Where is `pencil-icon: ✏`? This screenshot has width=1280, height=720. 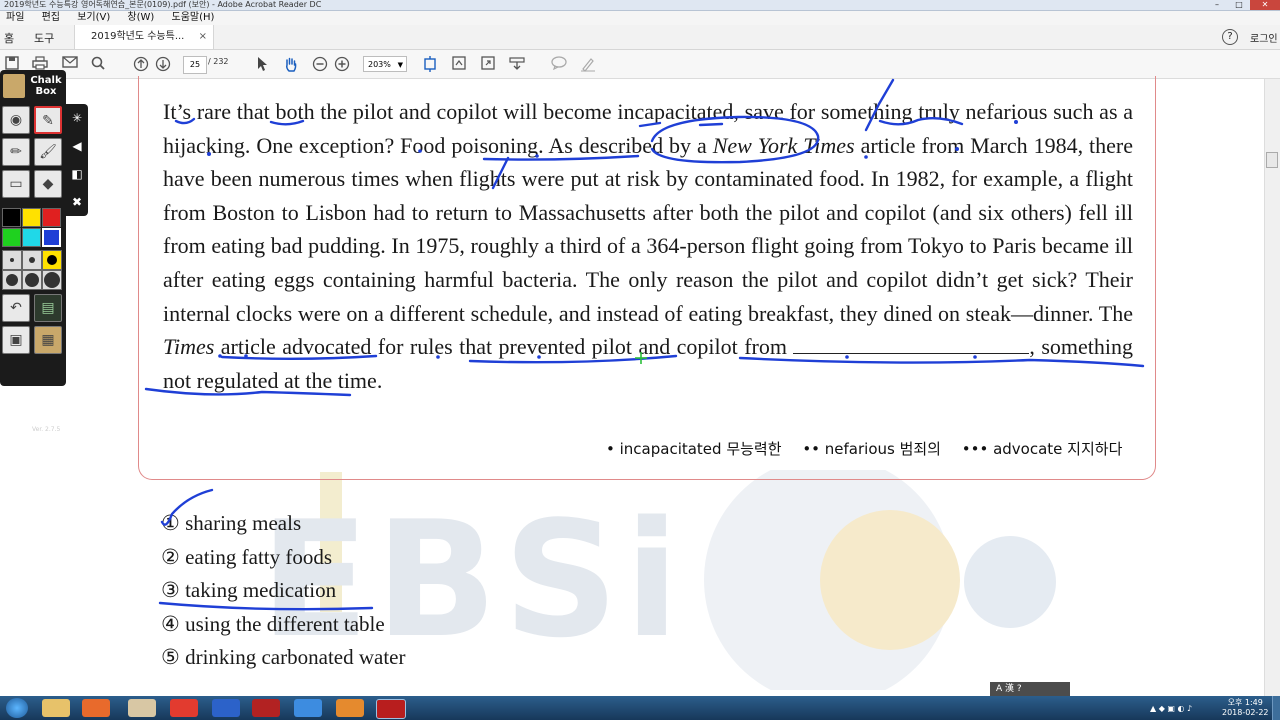 pencil-icon: ✏ is located at coordinates (16, 152).